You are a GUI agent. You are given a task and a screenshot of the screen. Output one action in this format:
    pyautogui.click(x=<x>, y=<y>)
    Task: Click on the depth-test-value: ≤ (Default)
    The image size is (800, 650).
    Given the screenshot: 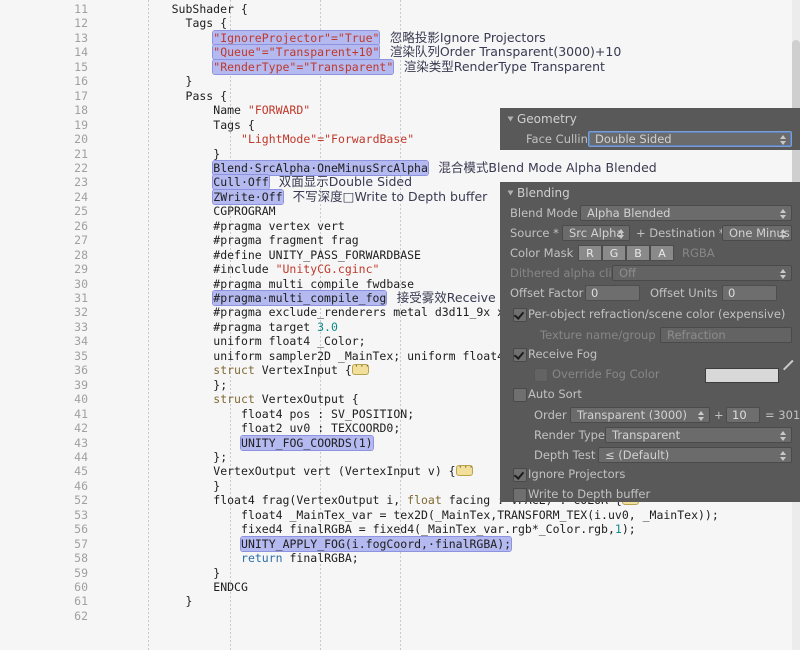 What is the action you would take?
    pyautogui.click(x=637, y=455)
    